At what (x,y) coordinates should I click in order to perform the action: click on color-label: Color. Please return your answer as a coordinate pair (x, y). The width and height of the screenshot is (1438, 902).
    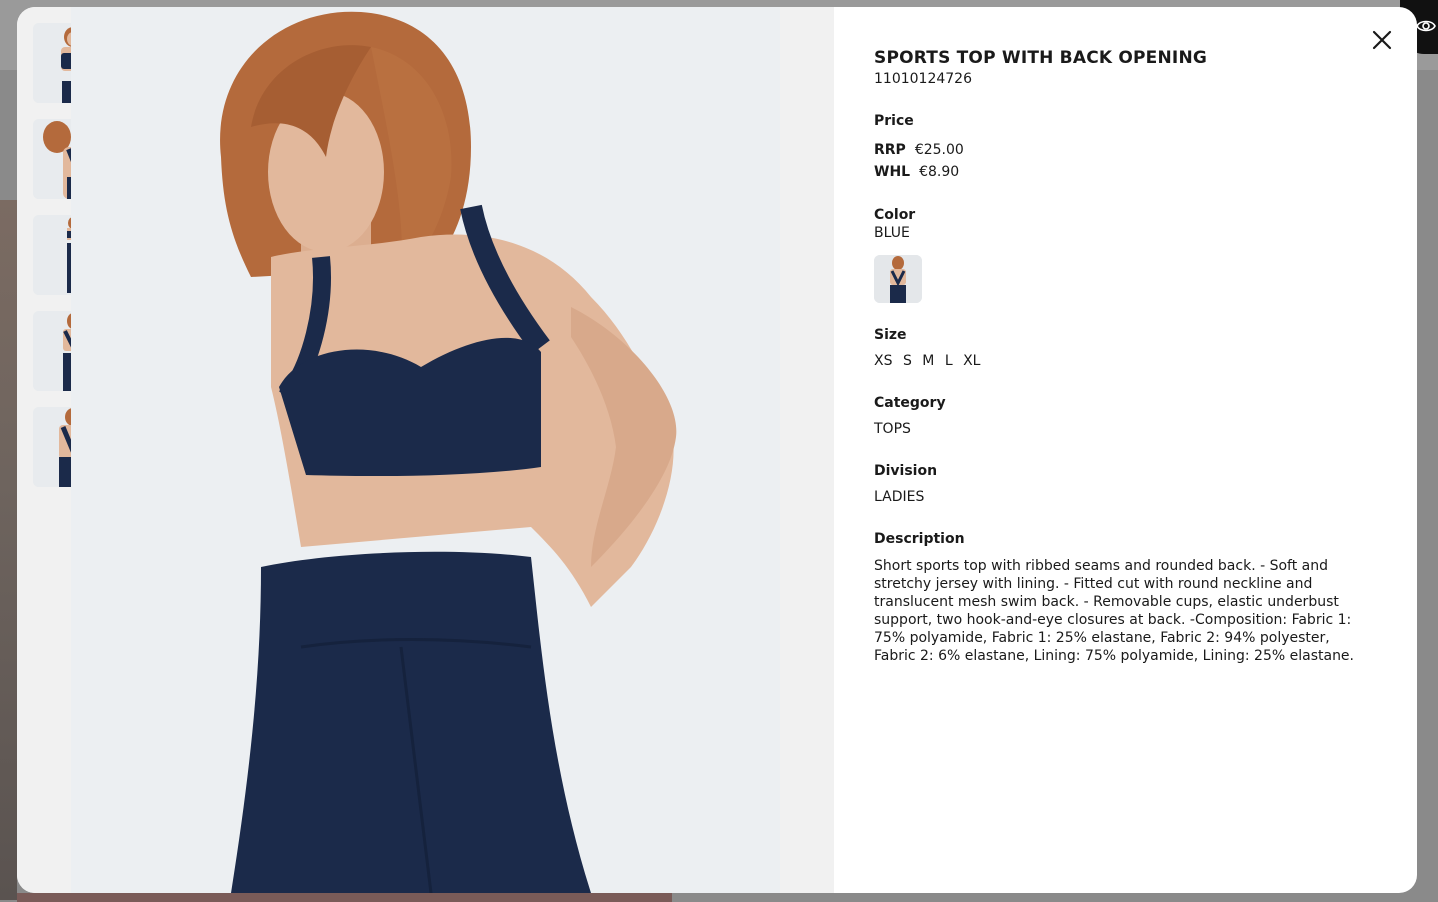
    Looking at the image, I should click on (895, 215).